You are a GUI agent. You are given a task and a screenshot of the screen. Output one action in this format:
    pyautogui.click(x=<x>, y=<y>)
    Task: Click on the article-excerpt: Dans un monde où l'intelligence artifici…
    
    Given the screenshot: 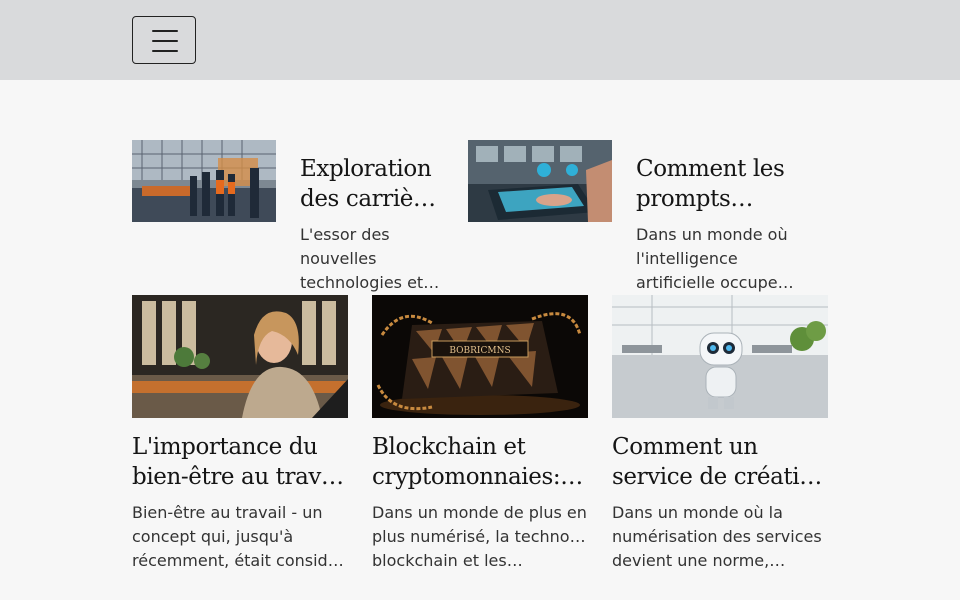 What is the action you would take?
    pyautogui.click(x=715, y=258)
    